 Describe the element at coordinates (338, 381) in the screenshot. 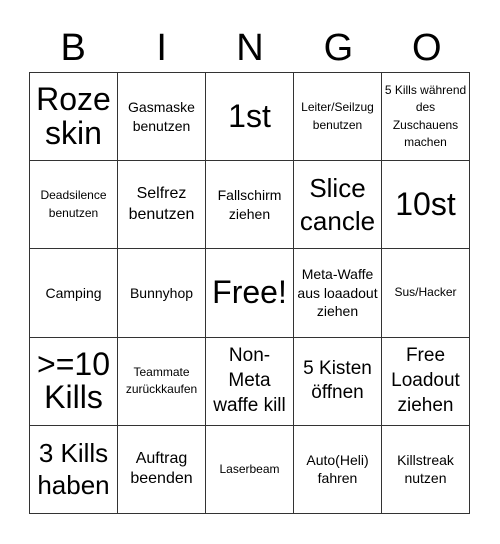

I see `bingo-cell: 5 Kisten öffnen` at that location.